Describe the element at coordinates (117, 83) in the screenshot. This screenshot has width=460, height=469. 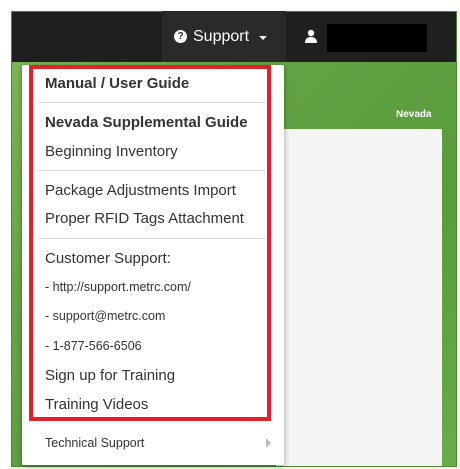
I see `menu-item-manual-user-guide: Manual / User Guide` at that location.